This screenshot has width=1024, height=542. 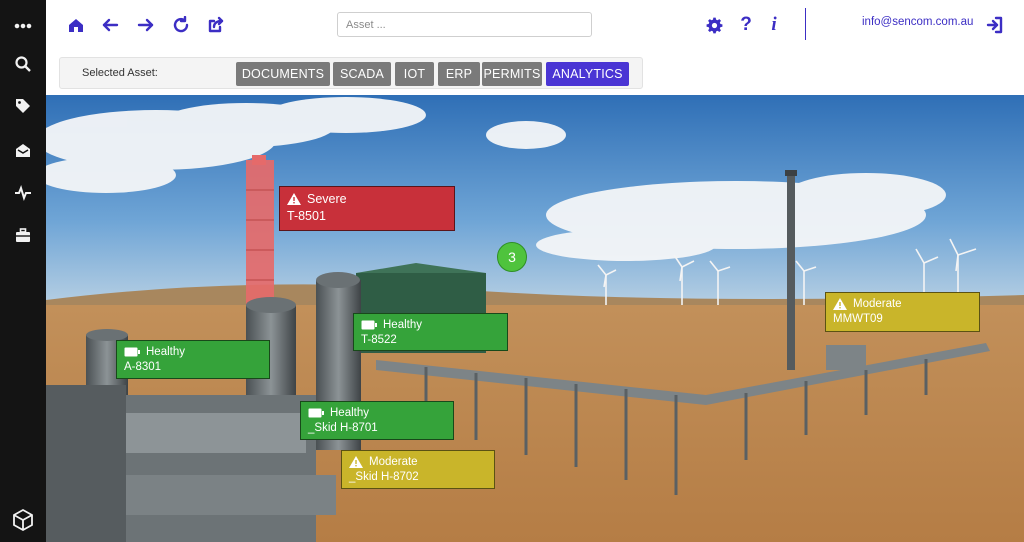 What do you see at coordinates (76, 25) in the screenshot?
I see `home-icon` at bounding box center [76, 25].